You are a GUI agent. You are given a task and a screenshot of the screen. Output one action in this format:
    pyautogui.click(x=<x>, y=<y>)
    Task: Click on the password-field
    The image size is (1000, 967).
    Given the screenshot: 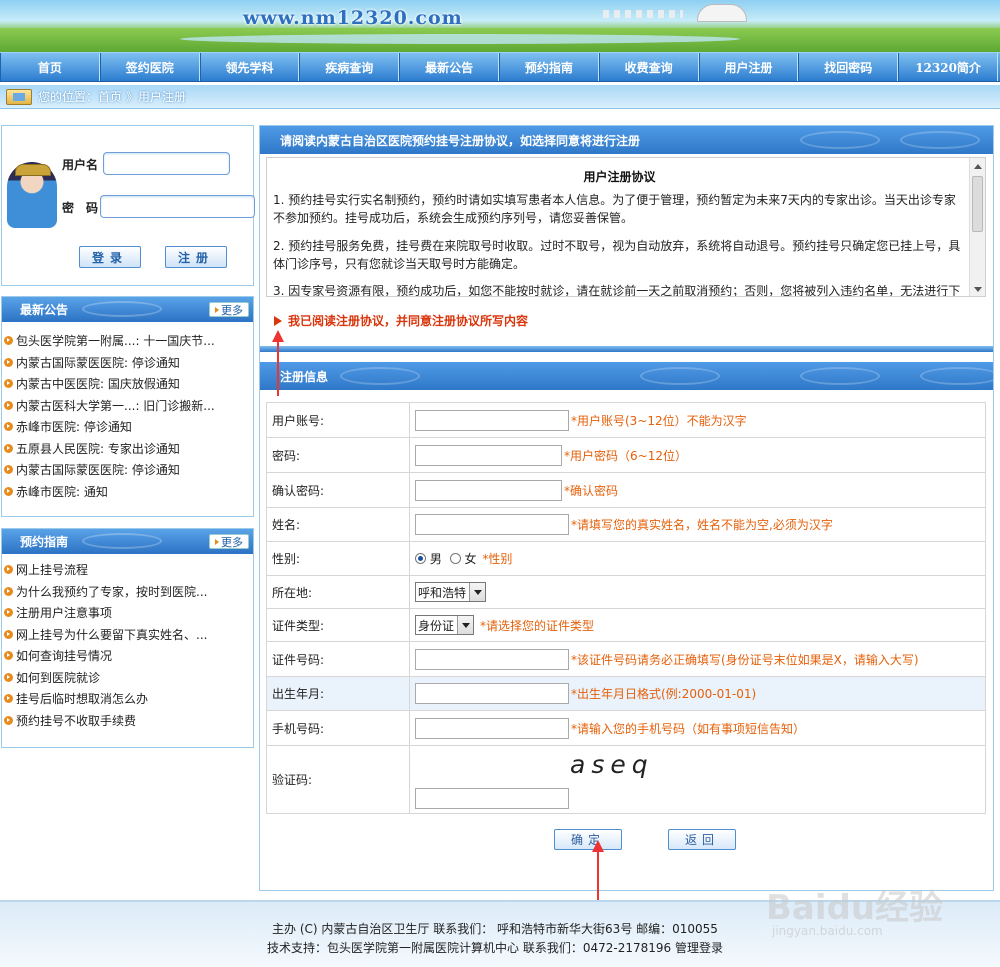 What is the action you would take?
    pyautogui.click(x=488, y=455)
    